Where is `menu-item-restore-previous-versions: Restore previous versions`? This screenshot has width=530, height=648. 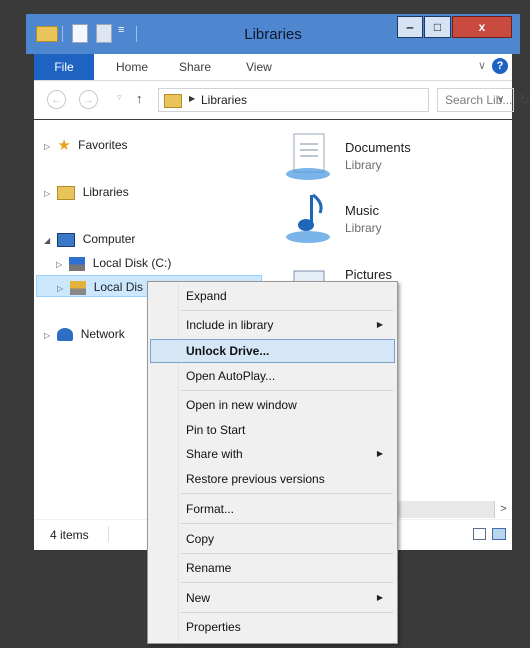 menu-item-restore-previous-versions: Restore previous versions is located at coordinates (272, 479).